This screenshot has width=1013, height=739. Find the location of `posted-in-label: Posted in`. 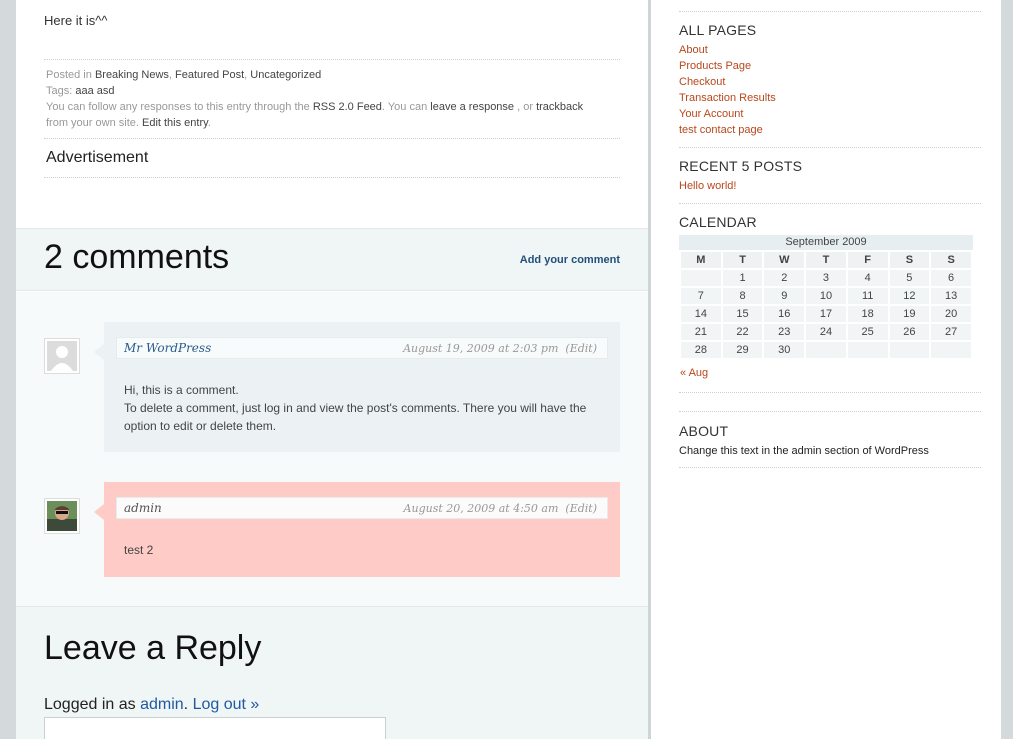

posted-in-label: Posted in is located at coordinates (69, 75).